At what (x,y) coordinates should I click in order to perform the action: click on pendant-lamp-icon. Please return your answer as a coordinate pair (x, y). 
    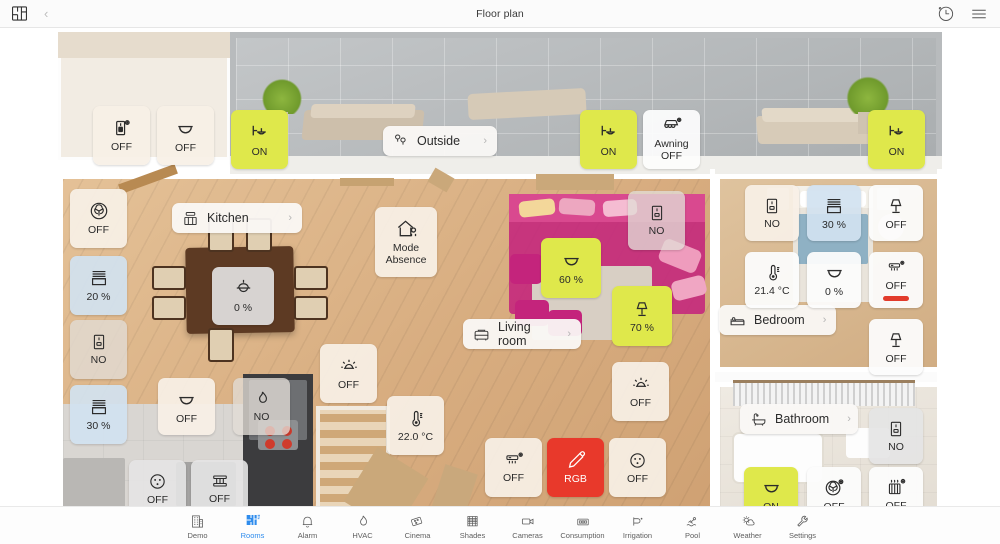
    Looking at the image, I should click on (243, 288).